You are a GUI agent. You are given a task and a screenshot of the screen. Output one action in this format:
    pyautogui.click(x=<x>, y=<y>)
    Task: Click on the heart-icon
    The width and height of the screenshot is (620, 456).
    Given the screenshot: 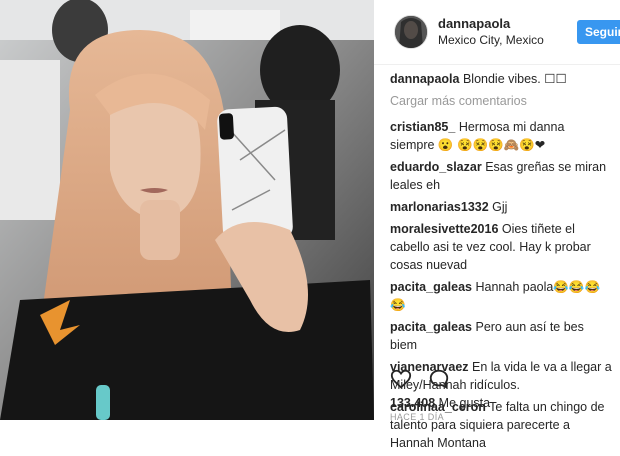 What is the action you would take?
    pyautogui.click(x=401, y=381)
    